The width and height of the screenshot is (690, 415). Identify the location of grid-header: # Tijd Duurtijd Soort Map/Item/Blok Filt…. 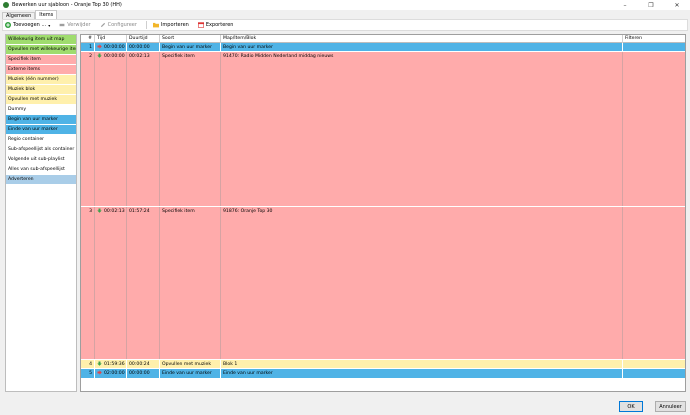
(383, 39).